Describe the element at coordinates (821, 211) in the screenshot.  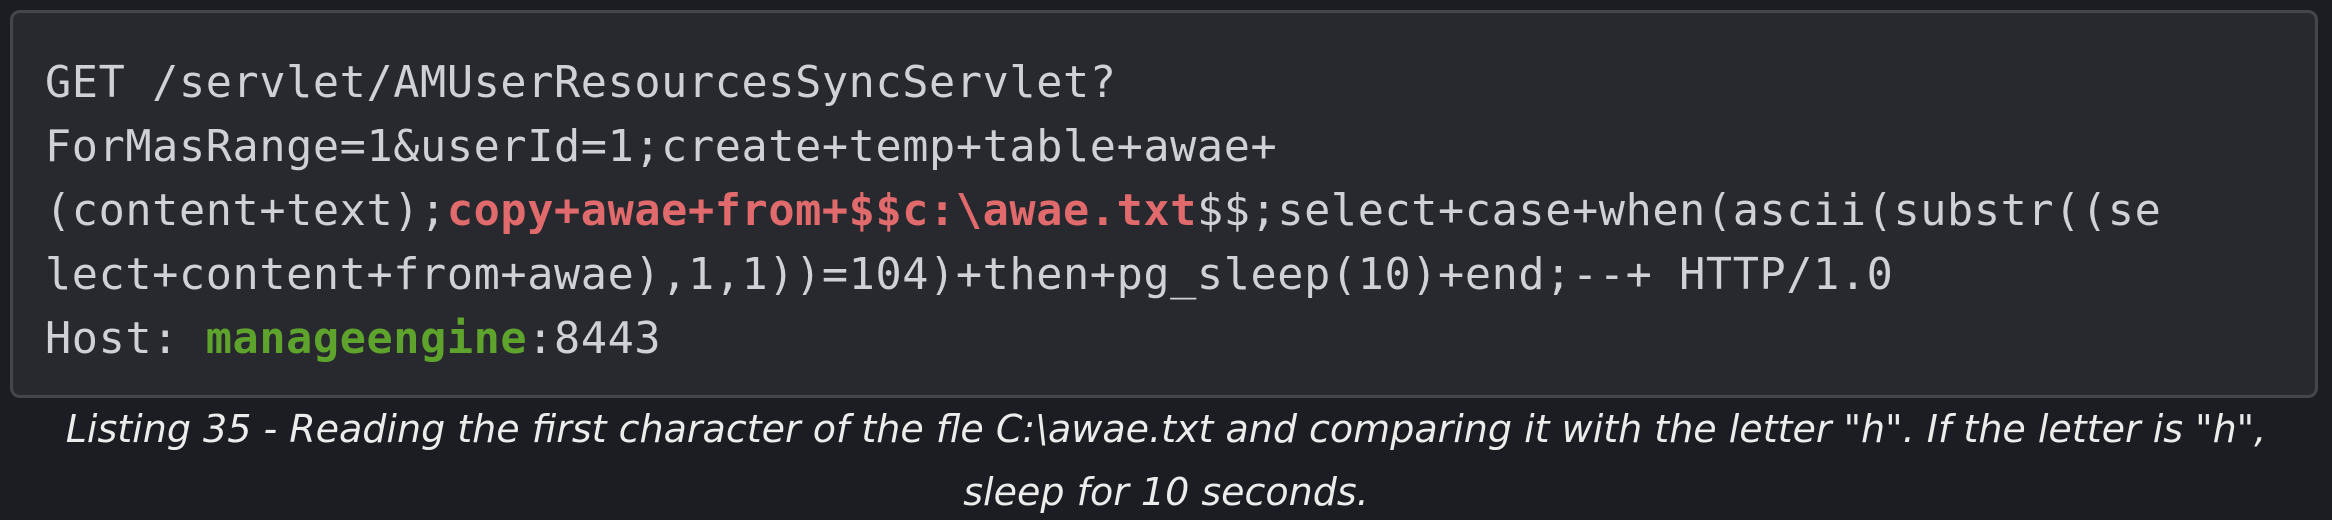
I see `highlighted-copy-command: copy+awae+from+$$c:\awae.txt` at that location.